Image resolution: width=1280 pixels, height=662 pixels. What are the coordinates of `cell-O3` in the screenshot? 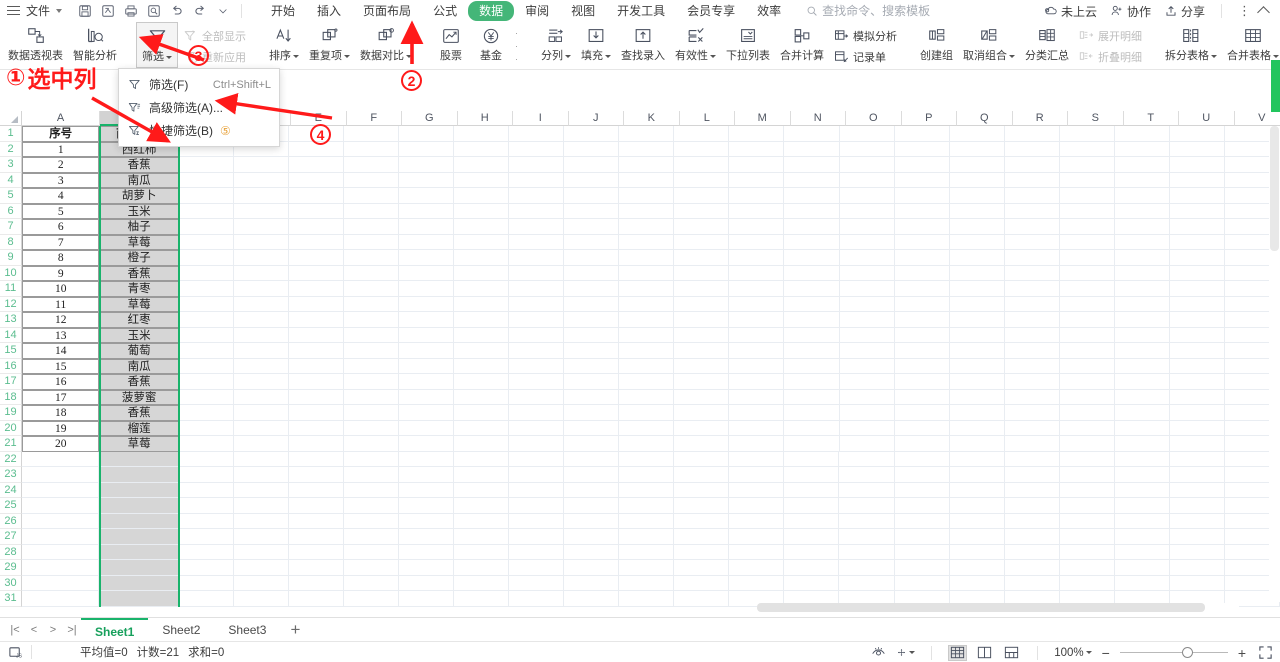 It's located at (867, 165).